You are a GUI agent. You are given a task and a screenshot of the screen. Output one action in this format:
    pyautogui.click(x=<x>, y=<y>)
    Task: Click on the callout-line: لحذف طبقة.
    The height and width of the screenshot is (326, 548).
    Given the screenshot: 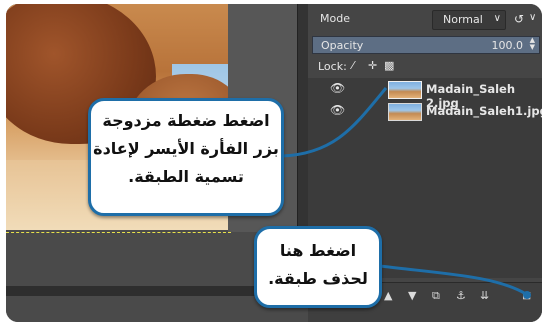 What is the action you would take?
    pyautogui.click(x=318, y=278)
    